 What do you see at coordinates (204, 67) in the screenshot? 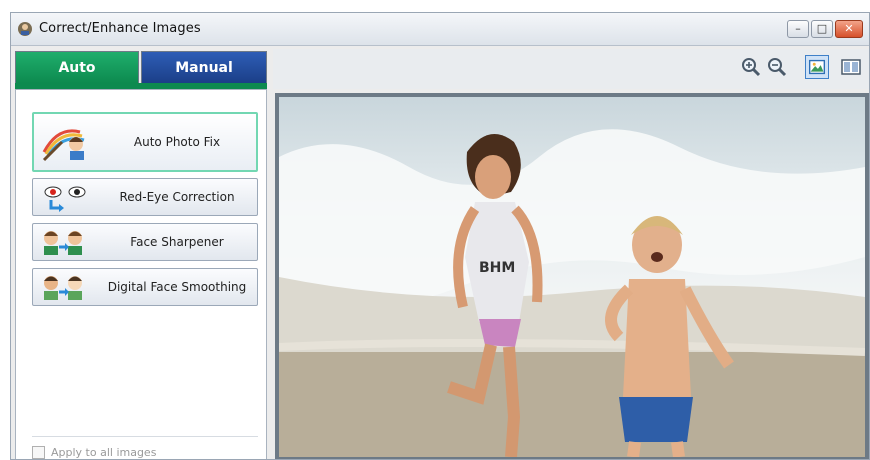
I see `tab-manual: Manual` at bounding box center [204, 67].